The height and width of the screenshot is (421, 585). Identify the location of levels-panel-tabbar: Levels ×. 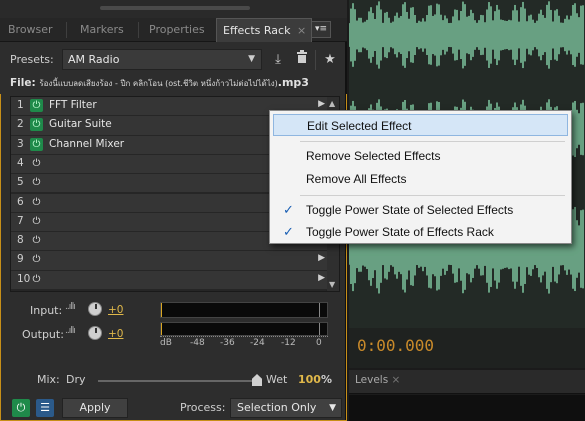
(467, 382).